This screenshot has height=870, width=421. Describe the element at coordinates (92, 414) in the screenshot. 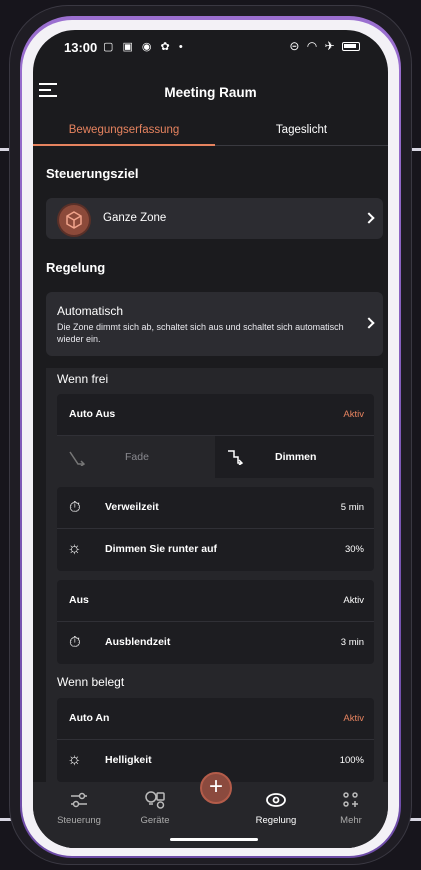

I see `auto-aus-label: Auto Aus` at that location.